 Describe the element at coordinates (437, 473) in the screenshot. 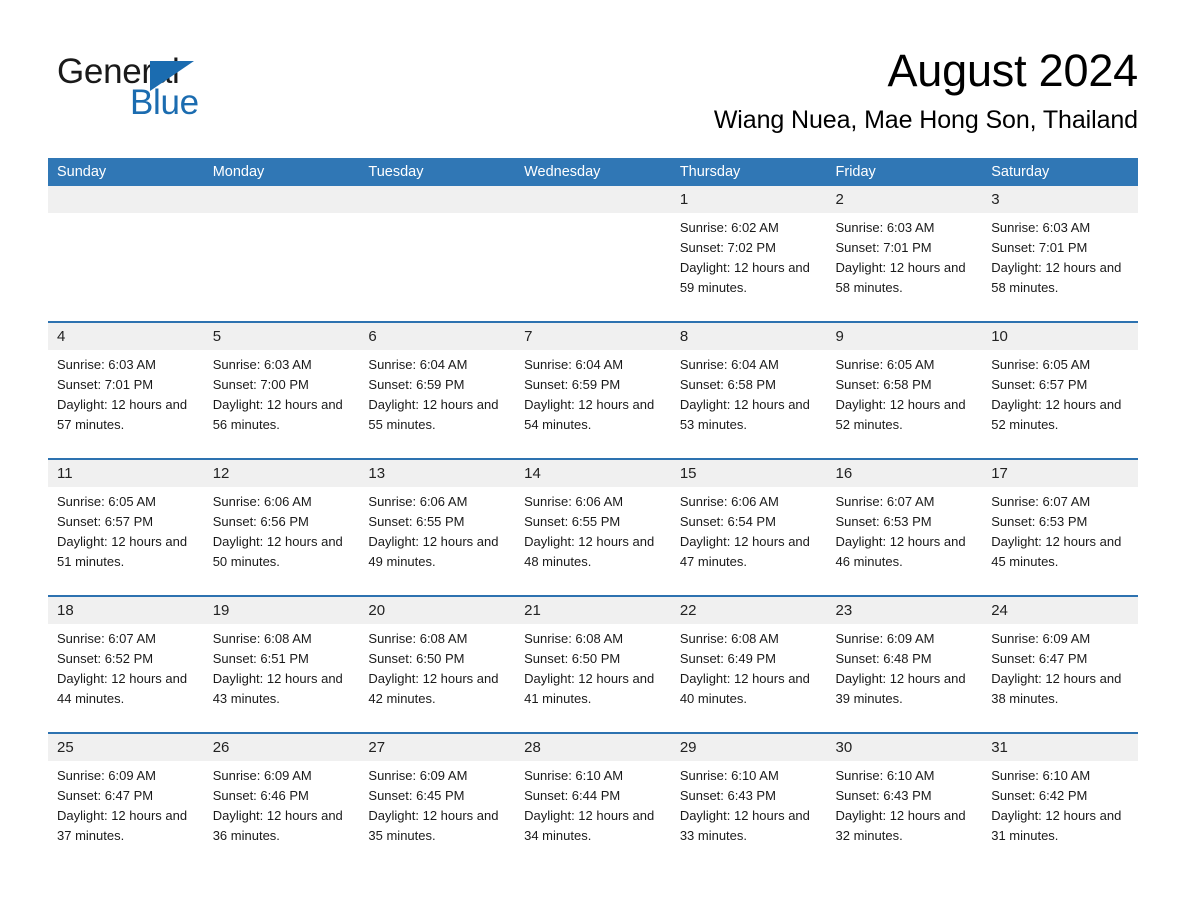

I see `day-number: 13` at that location.